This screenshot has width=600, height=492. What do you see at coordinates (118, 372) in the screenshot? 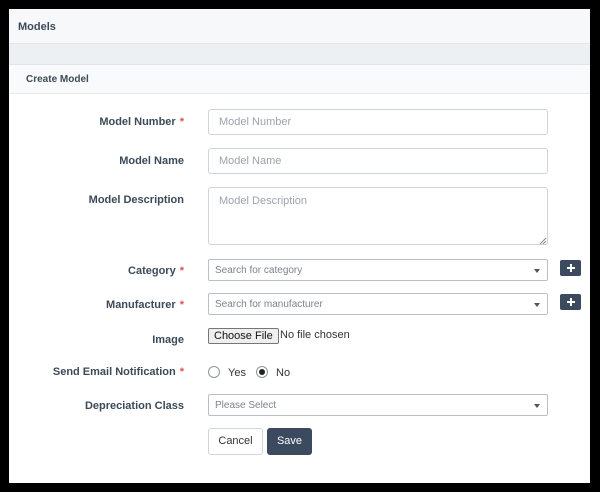
I see `send-email-label: Send Email Notification *` at bounding box center [118, 372].